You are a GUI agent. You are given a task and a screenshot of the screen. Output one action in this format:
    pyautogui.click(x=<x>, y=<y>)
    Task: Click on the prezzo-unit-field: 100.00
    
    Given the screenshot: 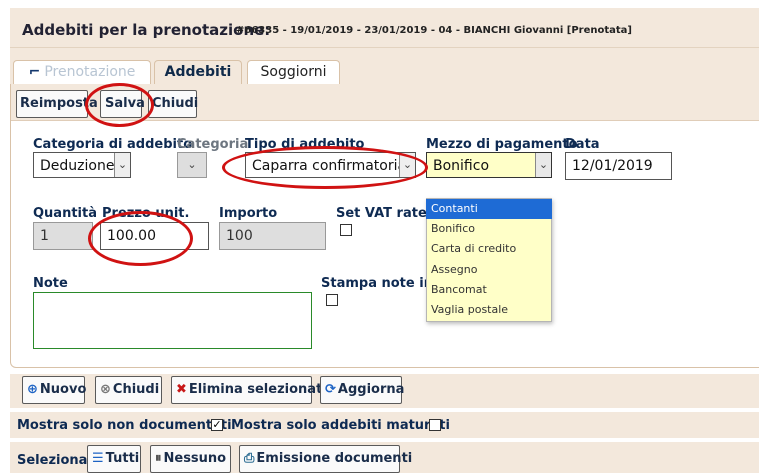 What is the action you would take?
    pyautogui.click(x=154, y=236)
    